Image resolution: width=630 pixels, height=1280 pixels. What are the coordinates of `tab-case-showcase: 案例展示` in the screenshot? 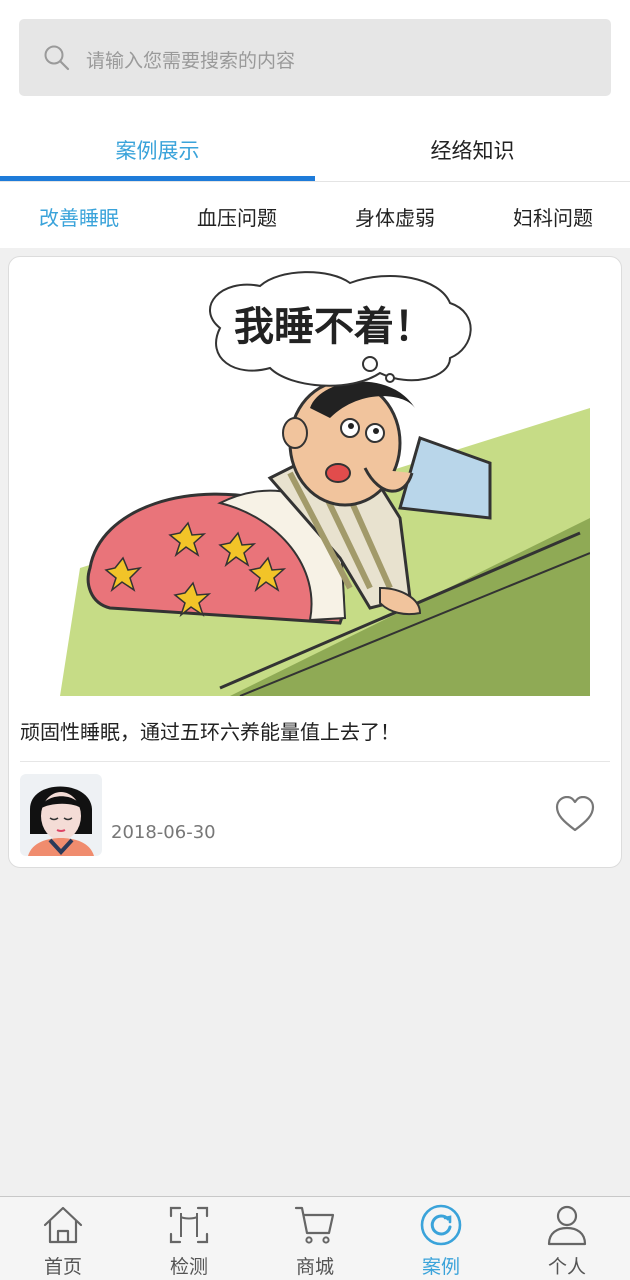 It's located at (157, 150).